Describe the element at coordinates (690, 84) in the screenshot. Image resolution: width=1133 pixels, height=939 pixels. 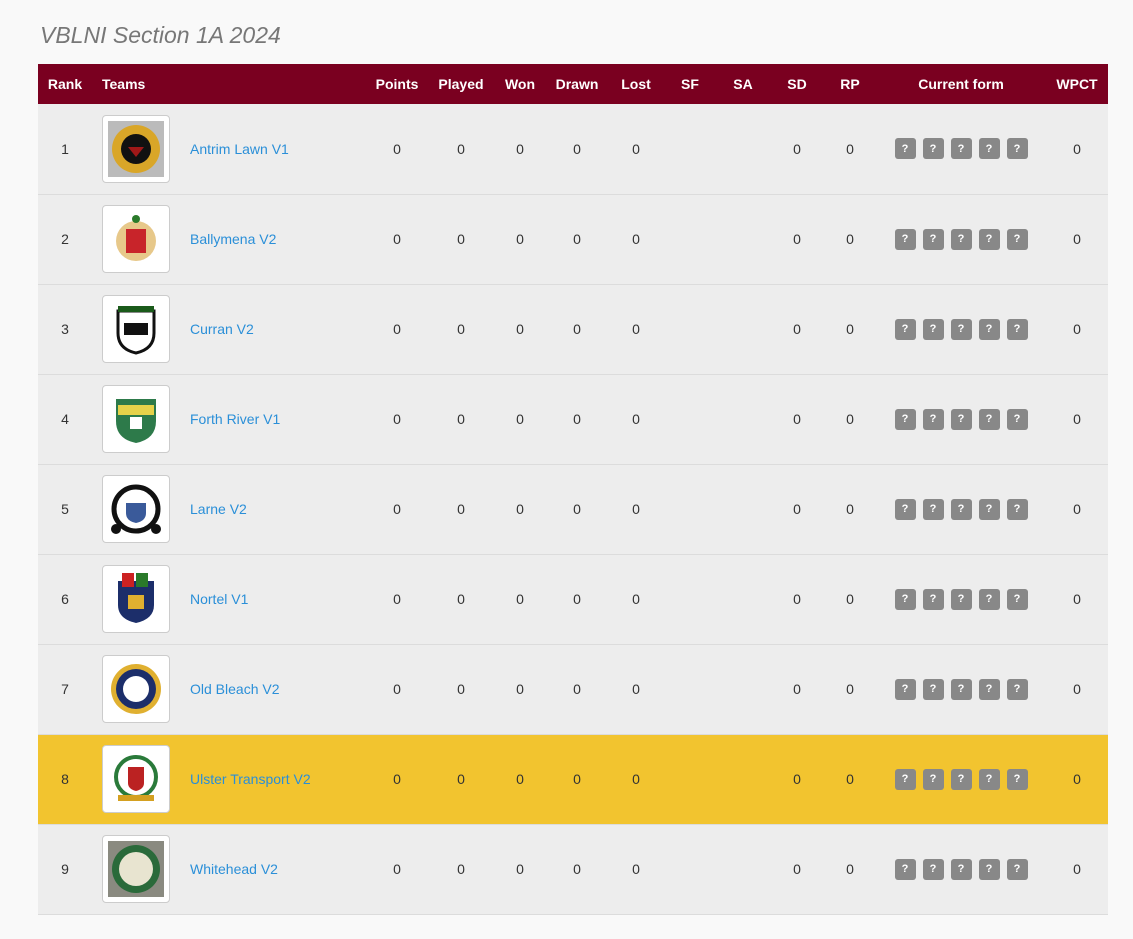
I see `column-header-sf: SF` at that location.